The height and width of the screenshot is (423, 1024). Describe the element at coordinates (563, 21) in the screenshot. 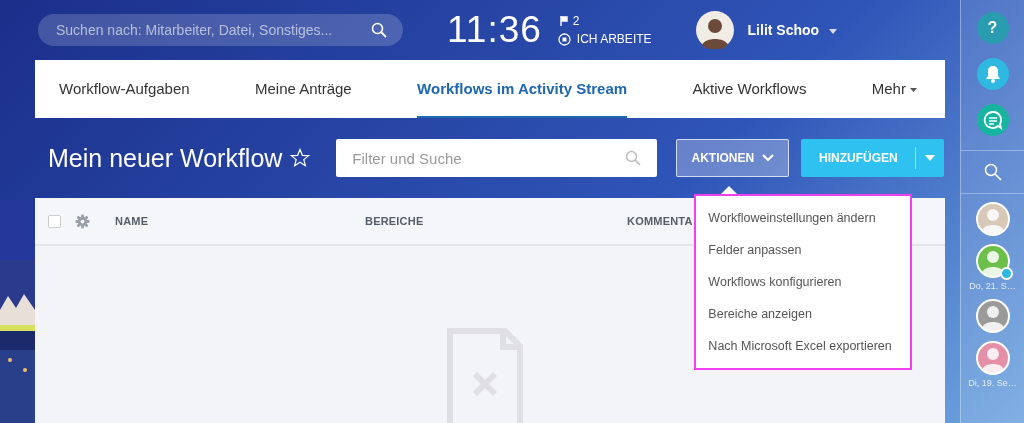

I see `flag-icon` at that location.